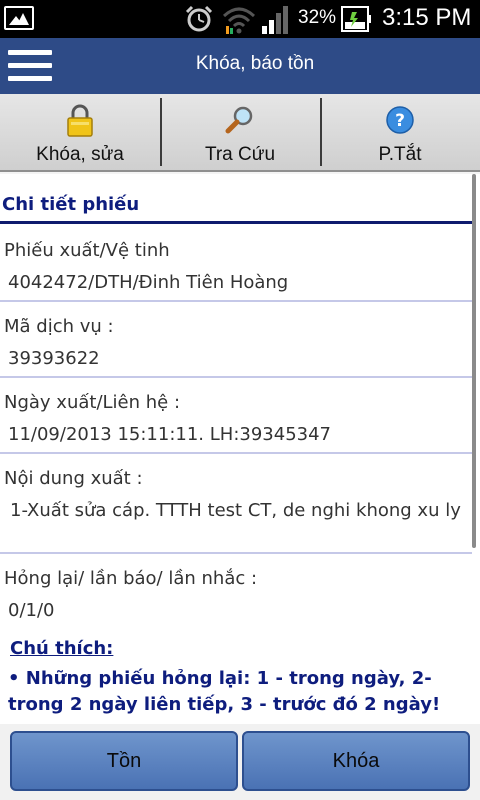 Image resolution: width=480 pixels, height=800 pixels. Describe the element at coordinates (124, 761) in the screenshot. I see `inventory-button: Tồn` at that location.